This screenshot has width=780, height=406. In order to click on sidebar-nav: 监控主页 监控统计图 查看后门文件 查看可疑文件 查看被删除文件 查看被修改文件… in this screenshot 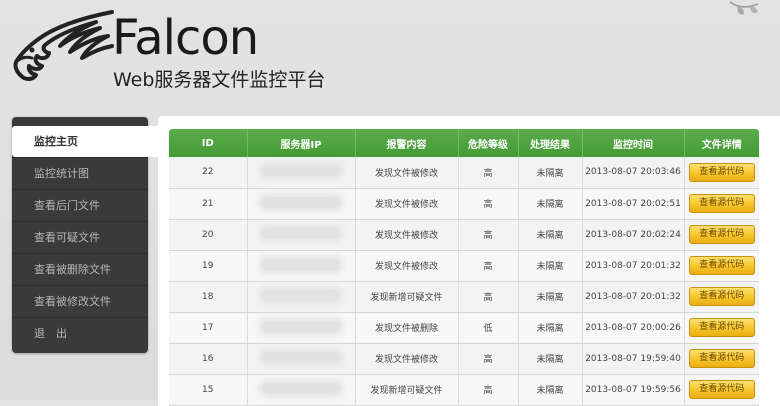, I will do `click(85, 235)`.